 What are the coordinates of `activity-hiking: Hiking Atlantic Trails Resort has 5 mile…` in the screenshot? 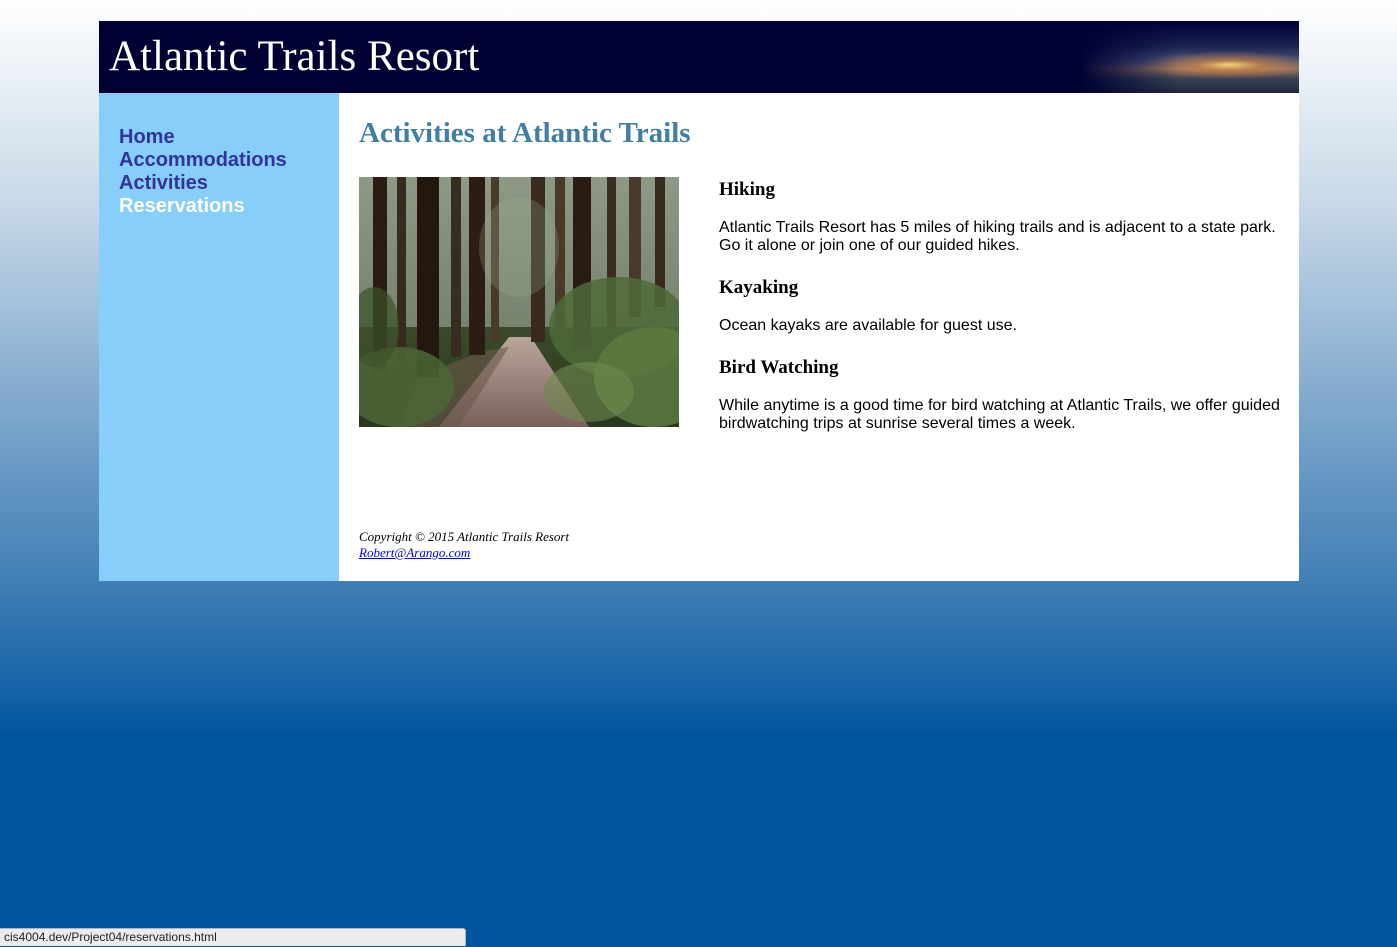 It's located at (1004, 217).